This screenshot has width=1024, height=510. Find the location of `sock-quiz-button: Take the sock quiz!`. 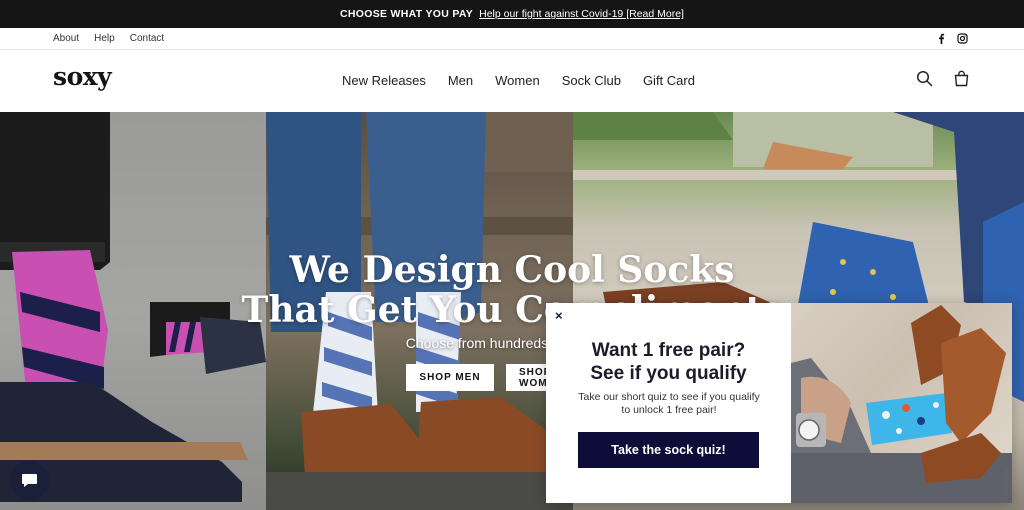

sock-quiz-button: Take the sock quiz! is located at coordinates (668, 450).